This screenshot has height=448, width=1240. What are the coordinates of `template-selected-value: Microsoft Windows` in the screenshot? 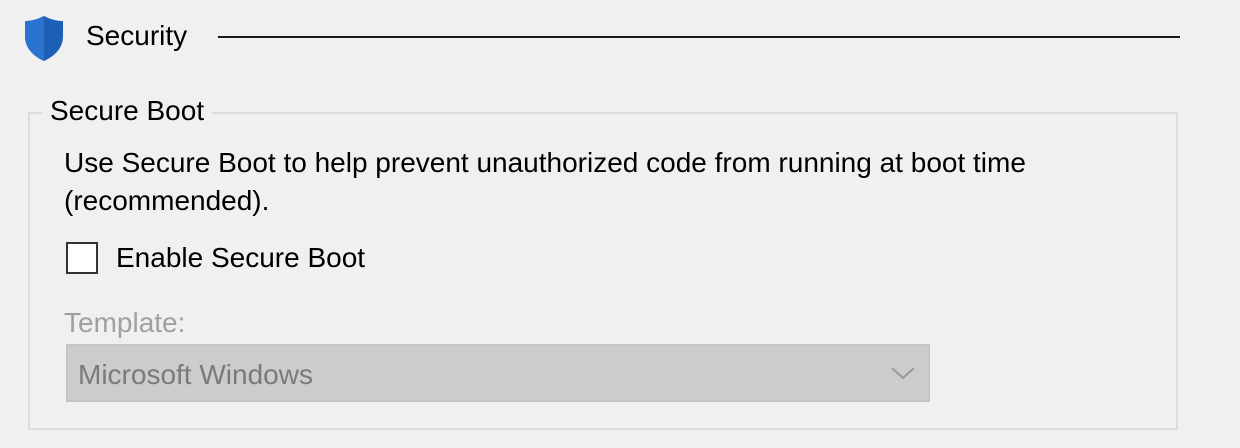 It's located at (195, 374).